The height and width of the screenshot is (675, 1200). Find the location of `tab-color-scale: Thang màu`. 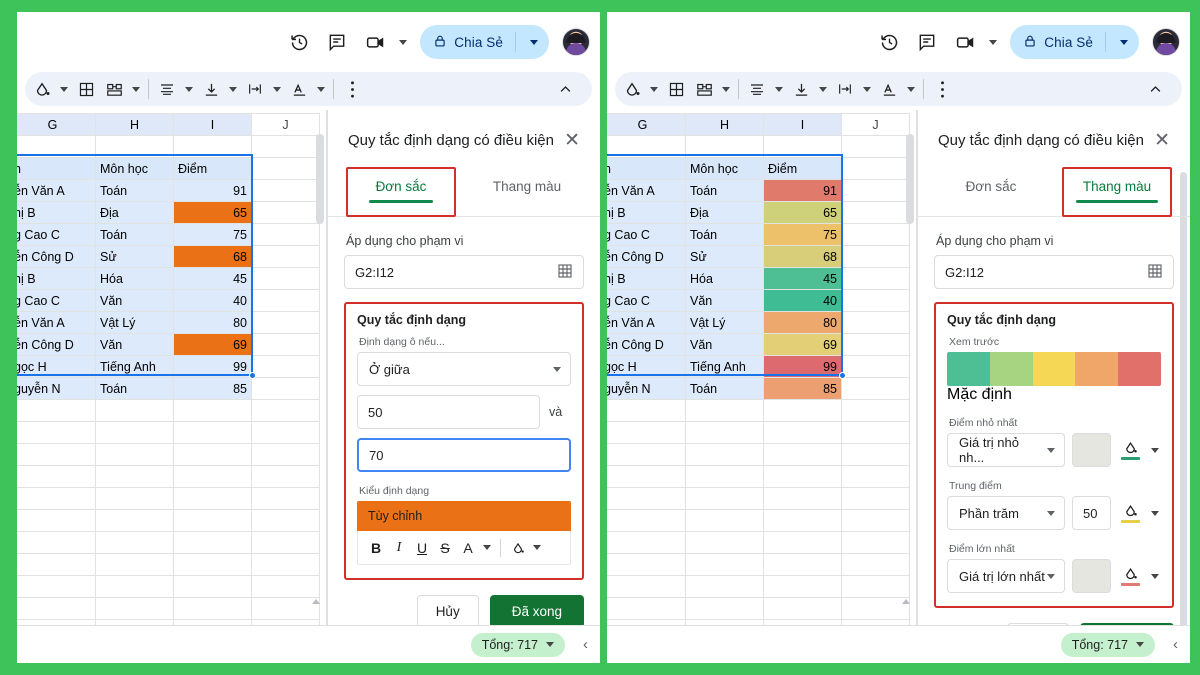

tab-color-scale: Thang màu is located at coordinates (527, 190).